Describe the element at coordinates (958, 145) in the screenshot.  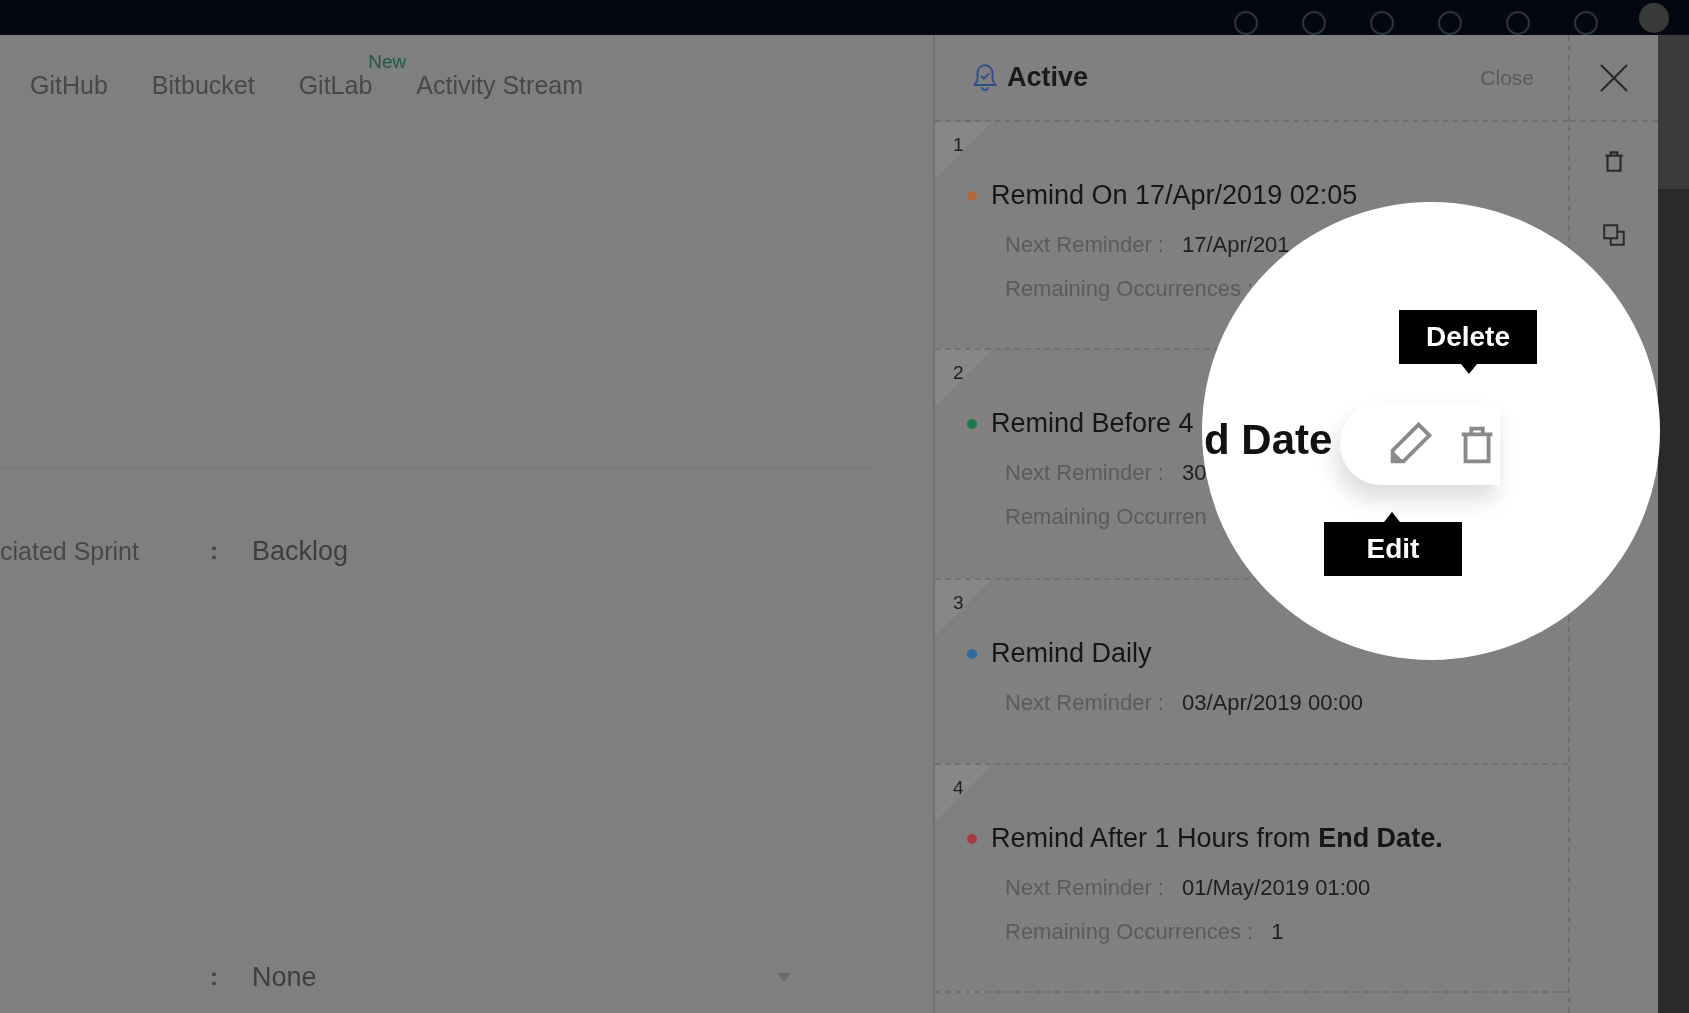
I see `item-number: 1` at that location.